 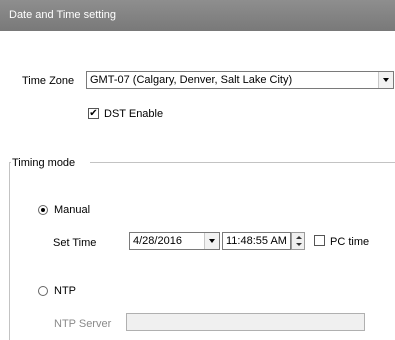 What do you see at coordinates (157, 241) in the screenshot?
I see `date-value: 4/28/2016` at bounding box center [157, 241].